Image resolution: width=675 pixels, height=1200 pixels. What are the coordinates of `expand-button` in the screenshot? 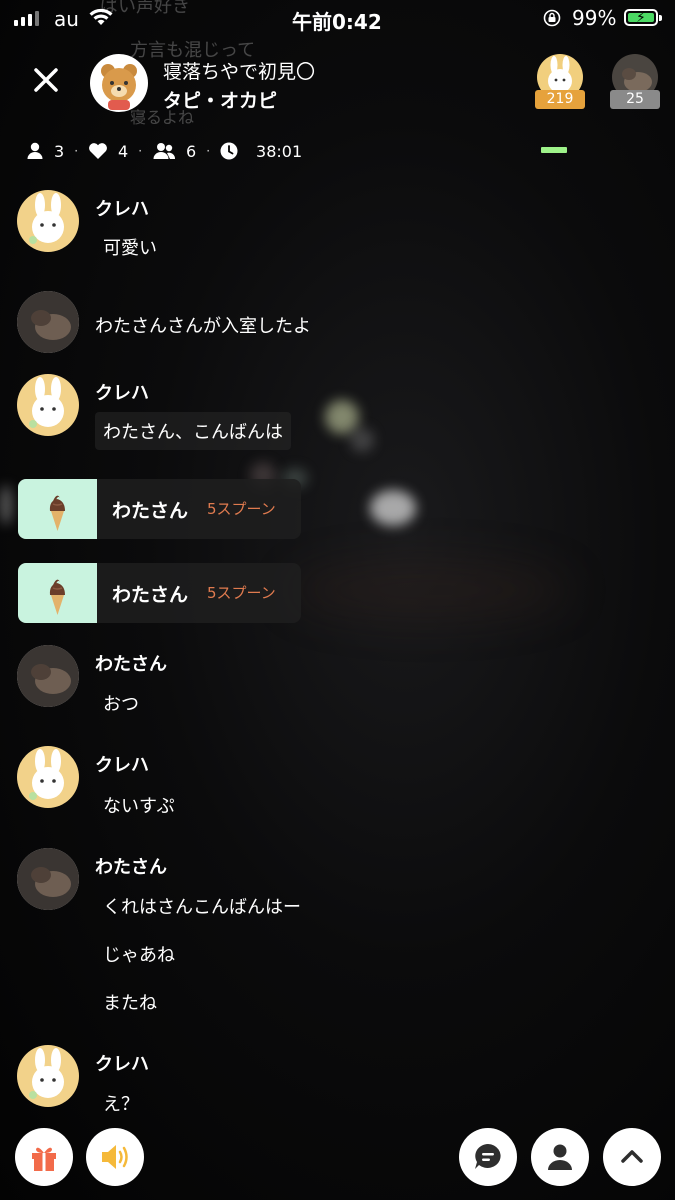 It's located at (632, 1157).